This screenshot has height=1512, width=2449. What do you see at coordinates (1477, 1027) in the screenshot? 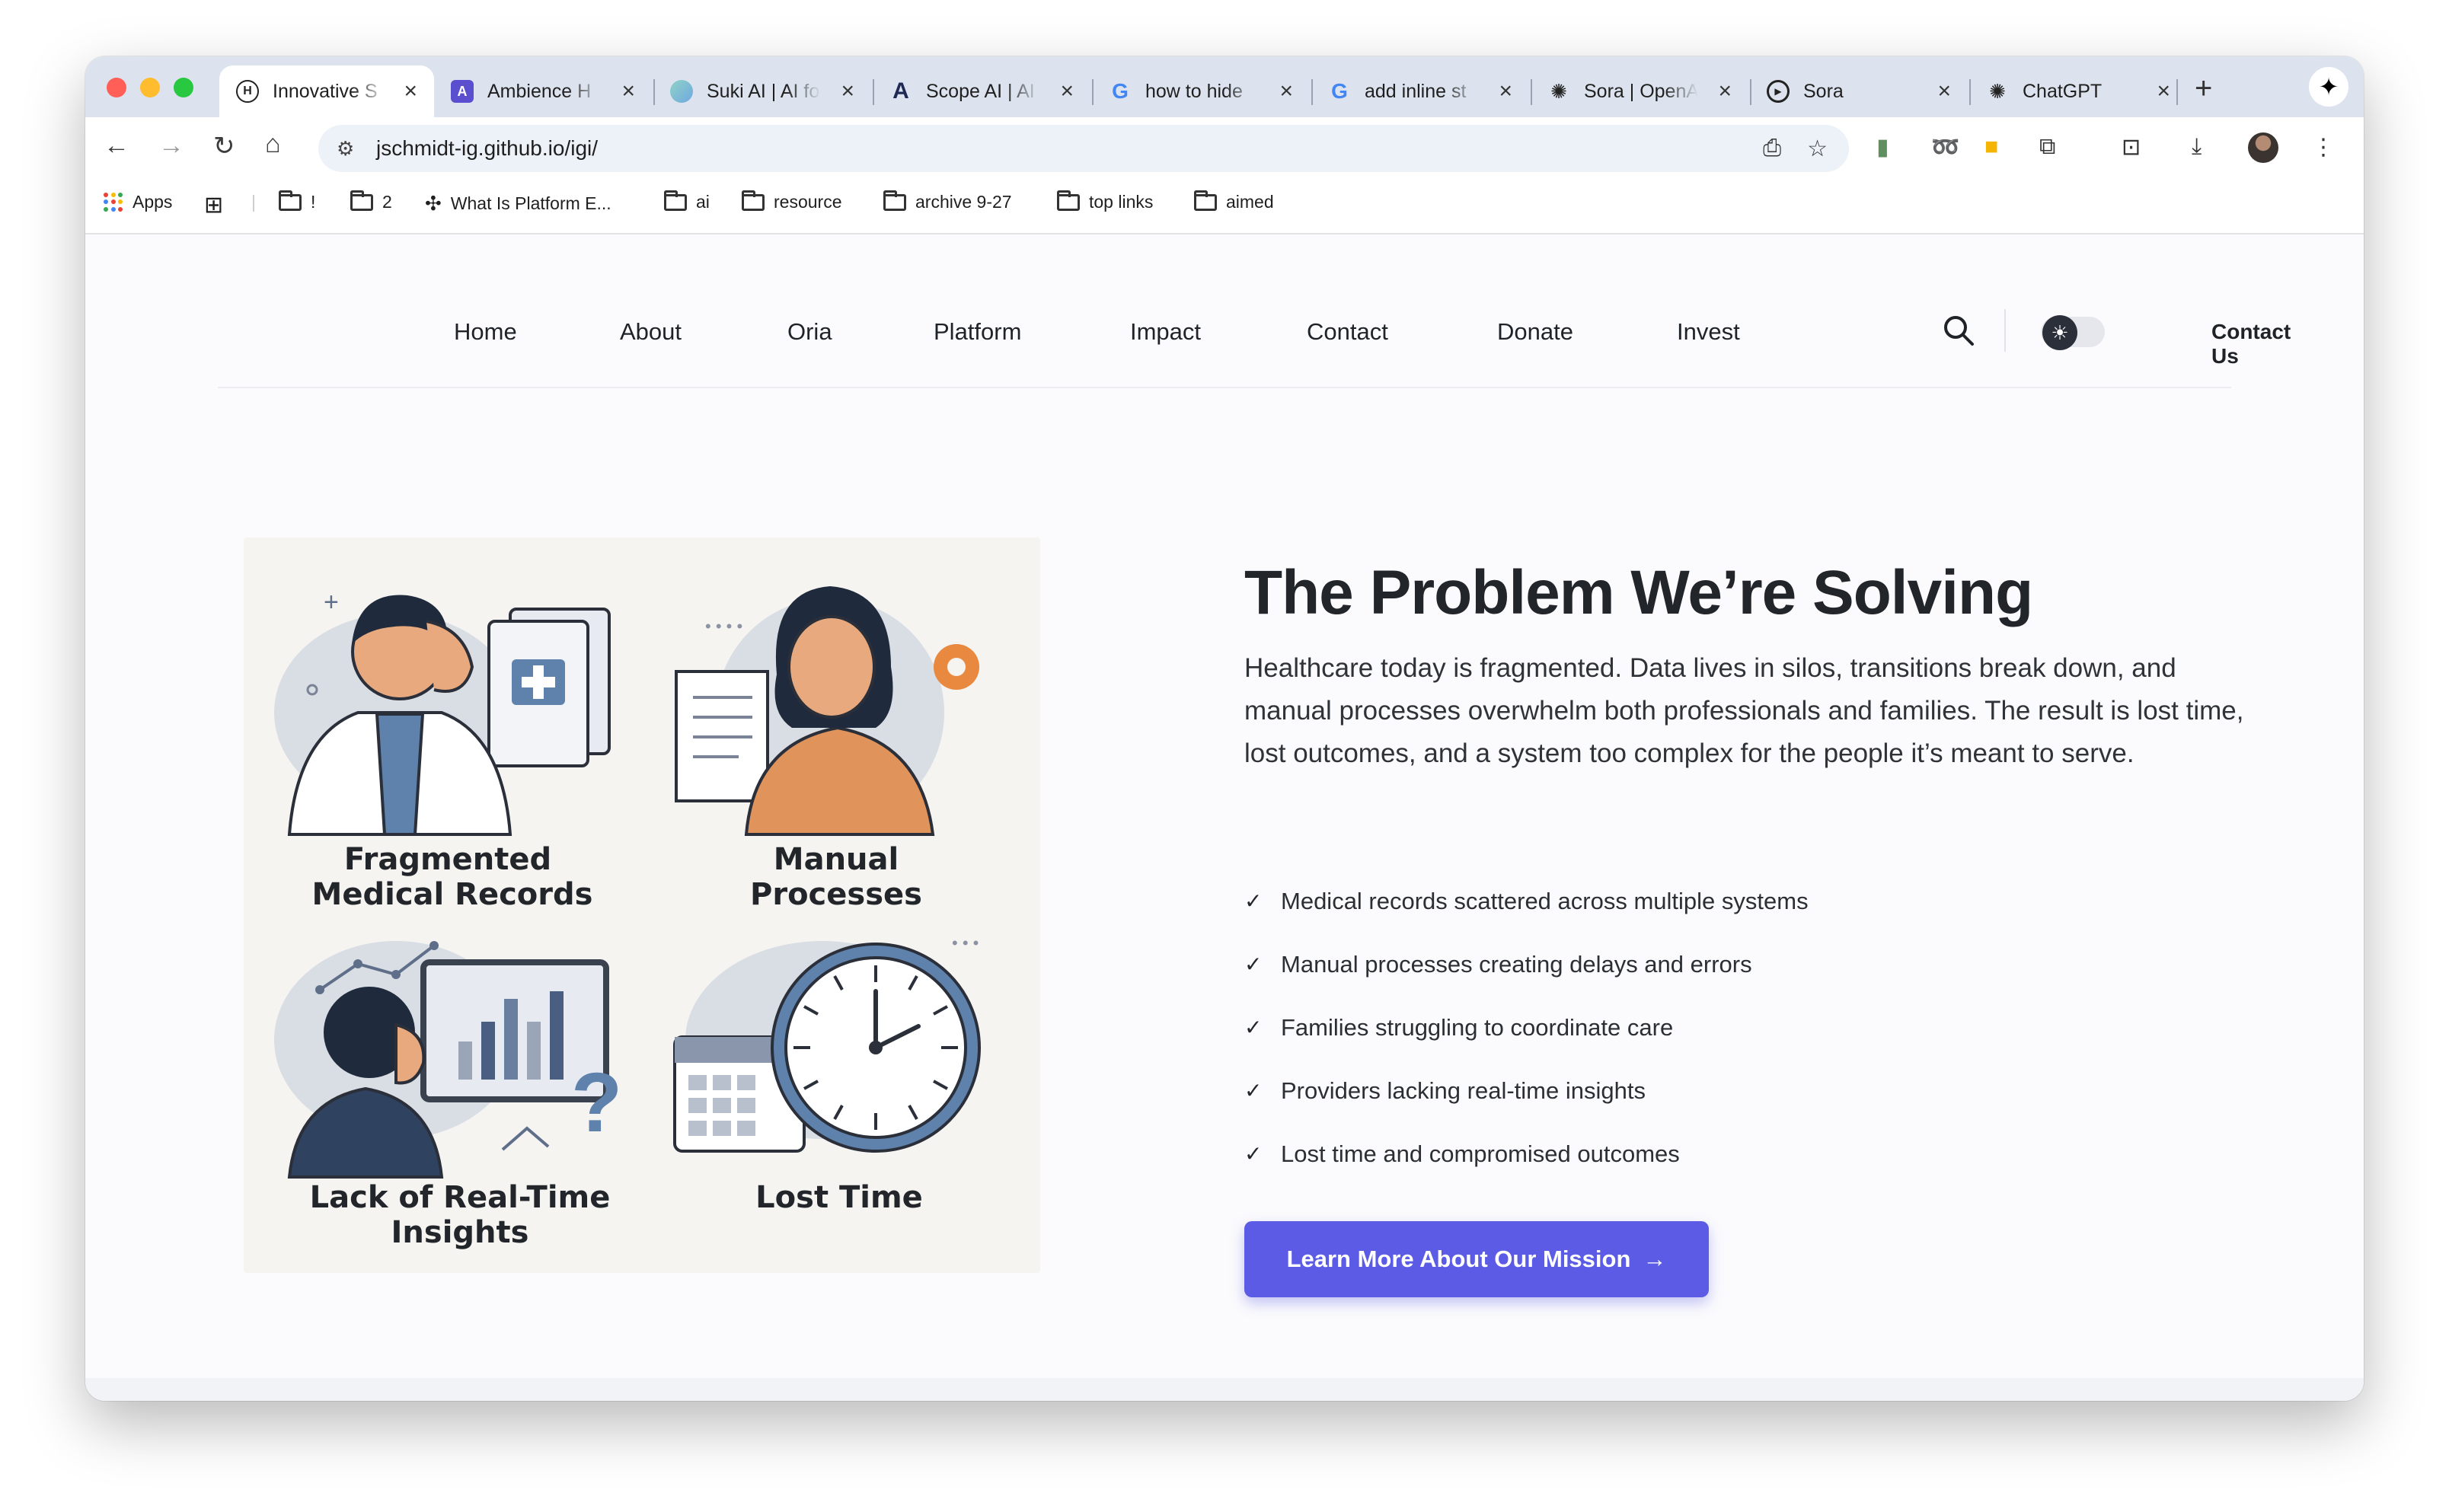
I see `list-item-text: Families struggling to coordinate care` at bounding box center [1477, 1027].